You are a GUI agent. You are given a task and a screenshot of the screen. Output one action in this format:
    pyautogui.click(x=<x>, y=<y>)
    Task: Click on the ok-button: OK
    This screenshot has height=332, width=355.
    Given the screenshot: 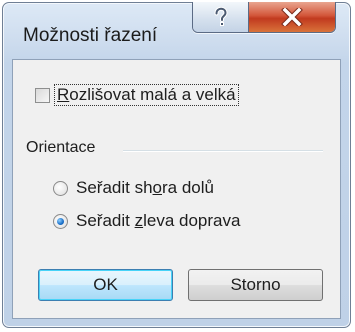 What is the action you would take?
    pyautogui.click(x=105, y=285)
    